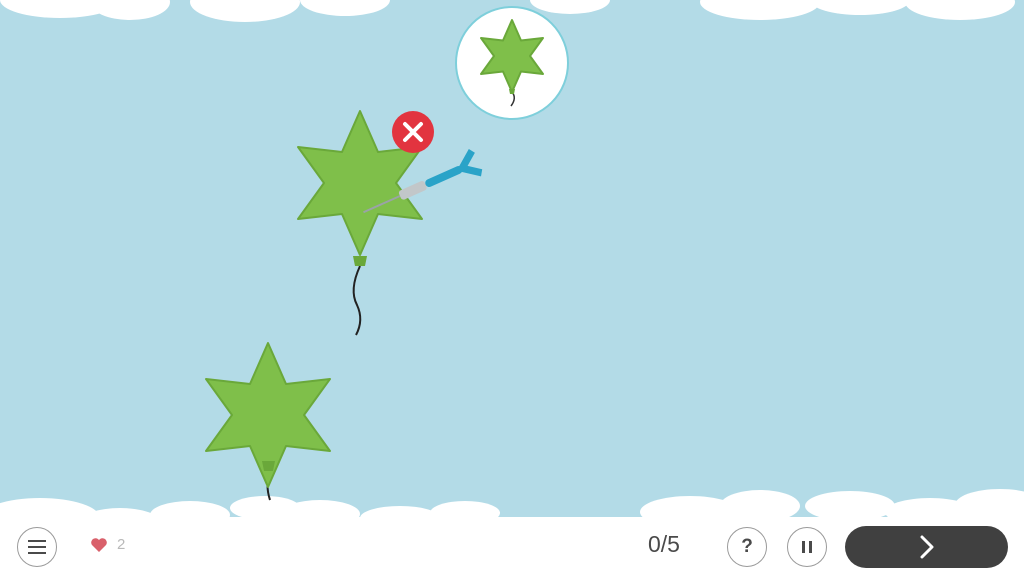  I want to click on balloon-hit, so click(391, 223).